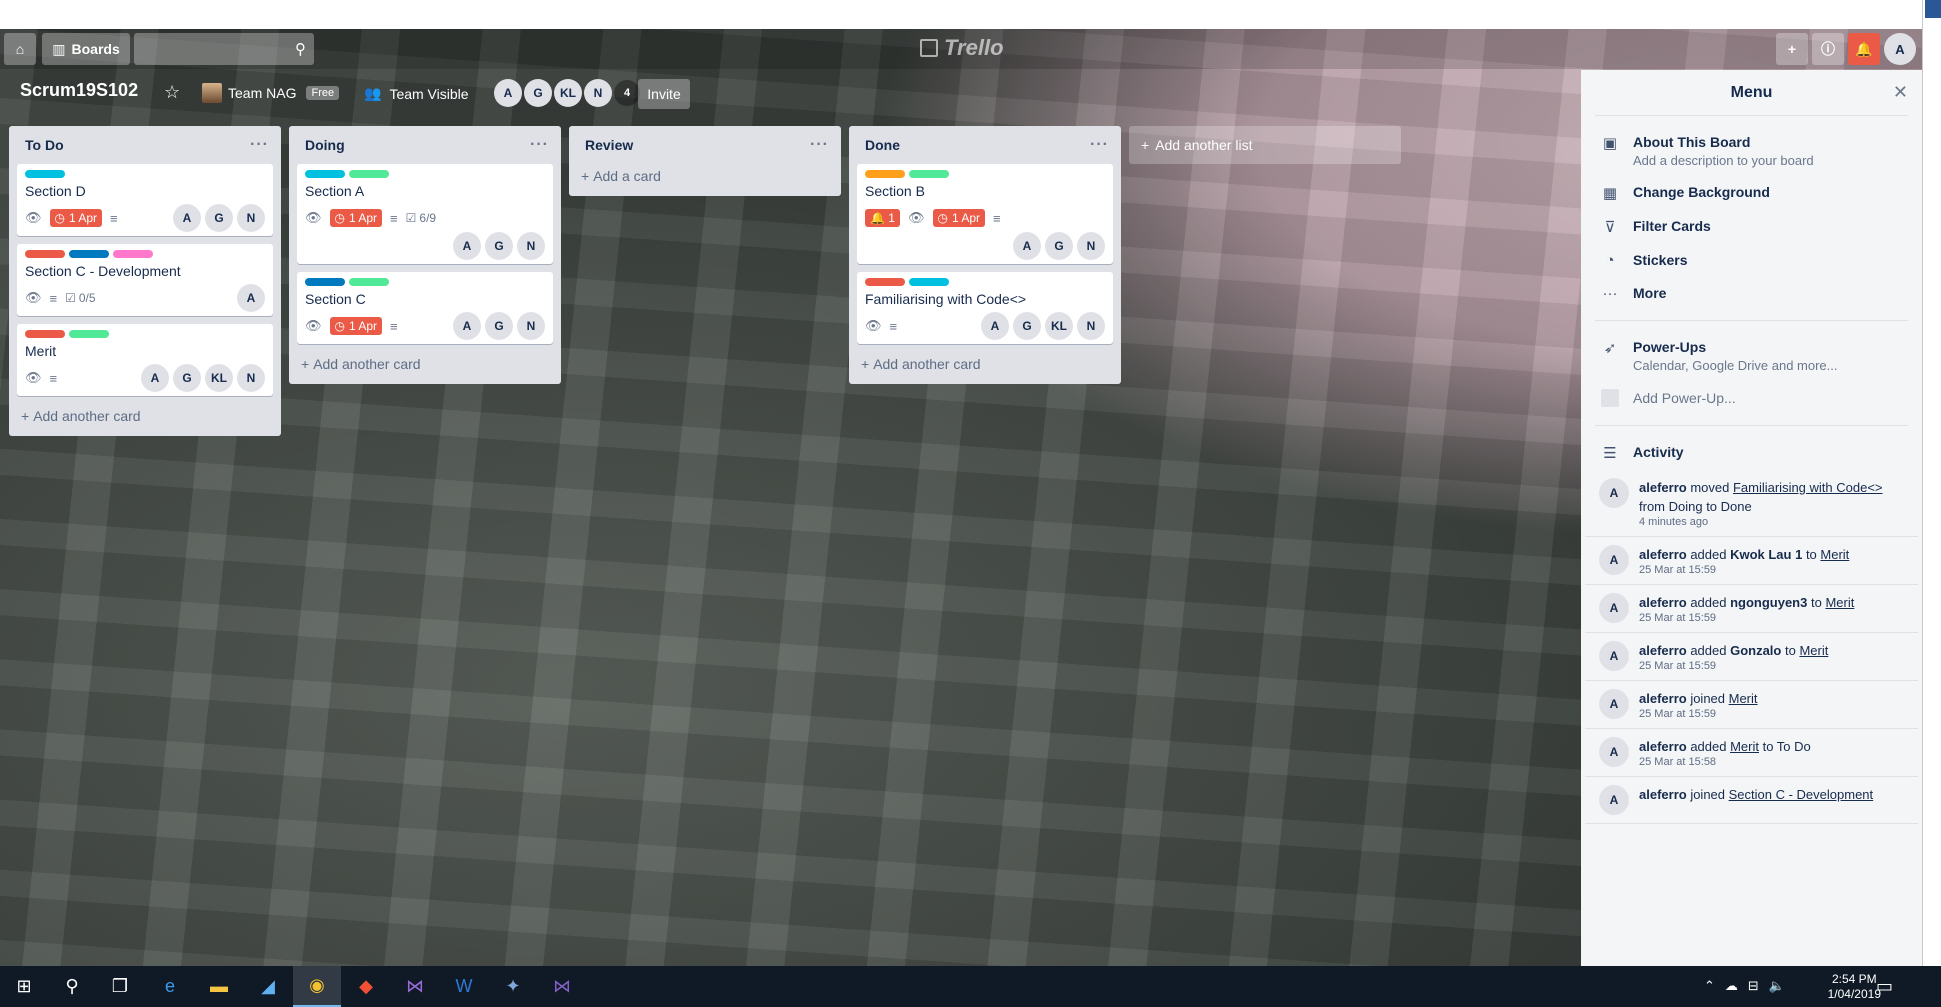 The width and height of the screenshot is (1941, 1007). I want to click on app-icon: ✦, so click(513, 986).